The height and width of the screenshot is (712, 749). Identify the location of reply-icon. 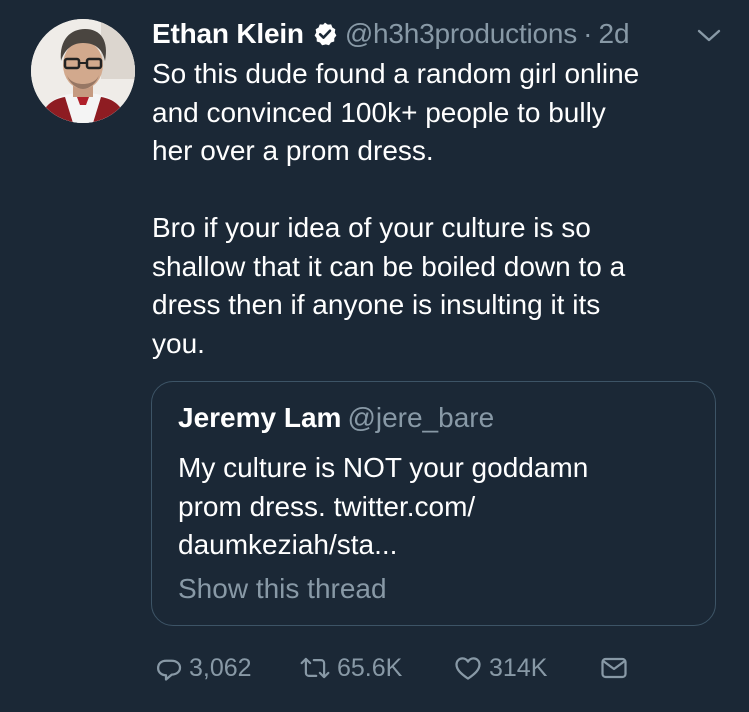
(169, 668).